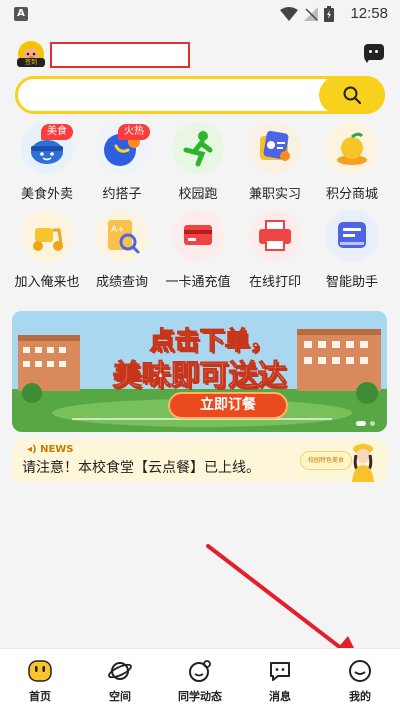 The height and width of the screenshot is (711, 400). I want to click on tab-label: 首页, so click(40, 696).